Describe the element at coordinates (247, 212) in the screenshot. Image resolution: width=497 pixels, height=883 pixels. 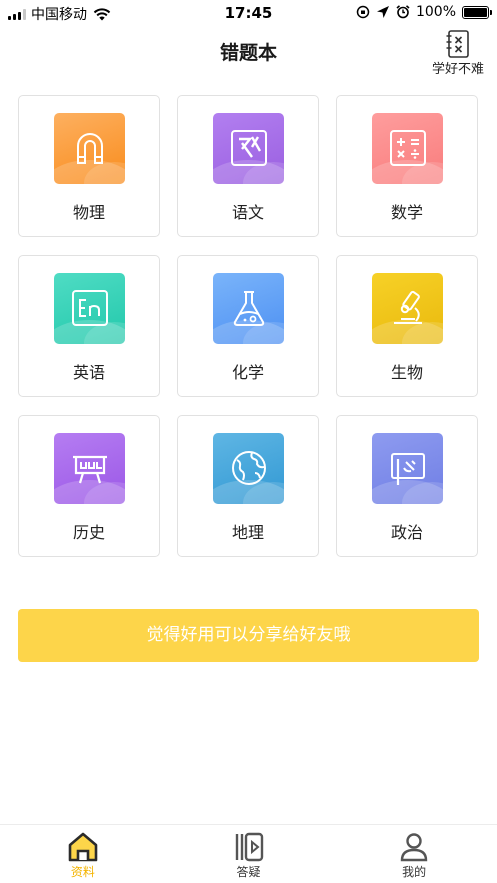
I see `subject-label: 语文` at that location.